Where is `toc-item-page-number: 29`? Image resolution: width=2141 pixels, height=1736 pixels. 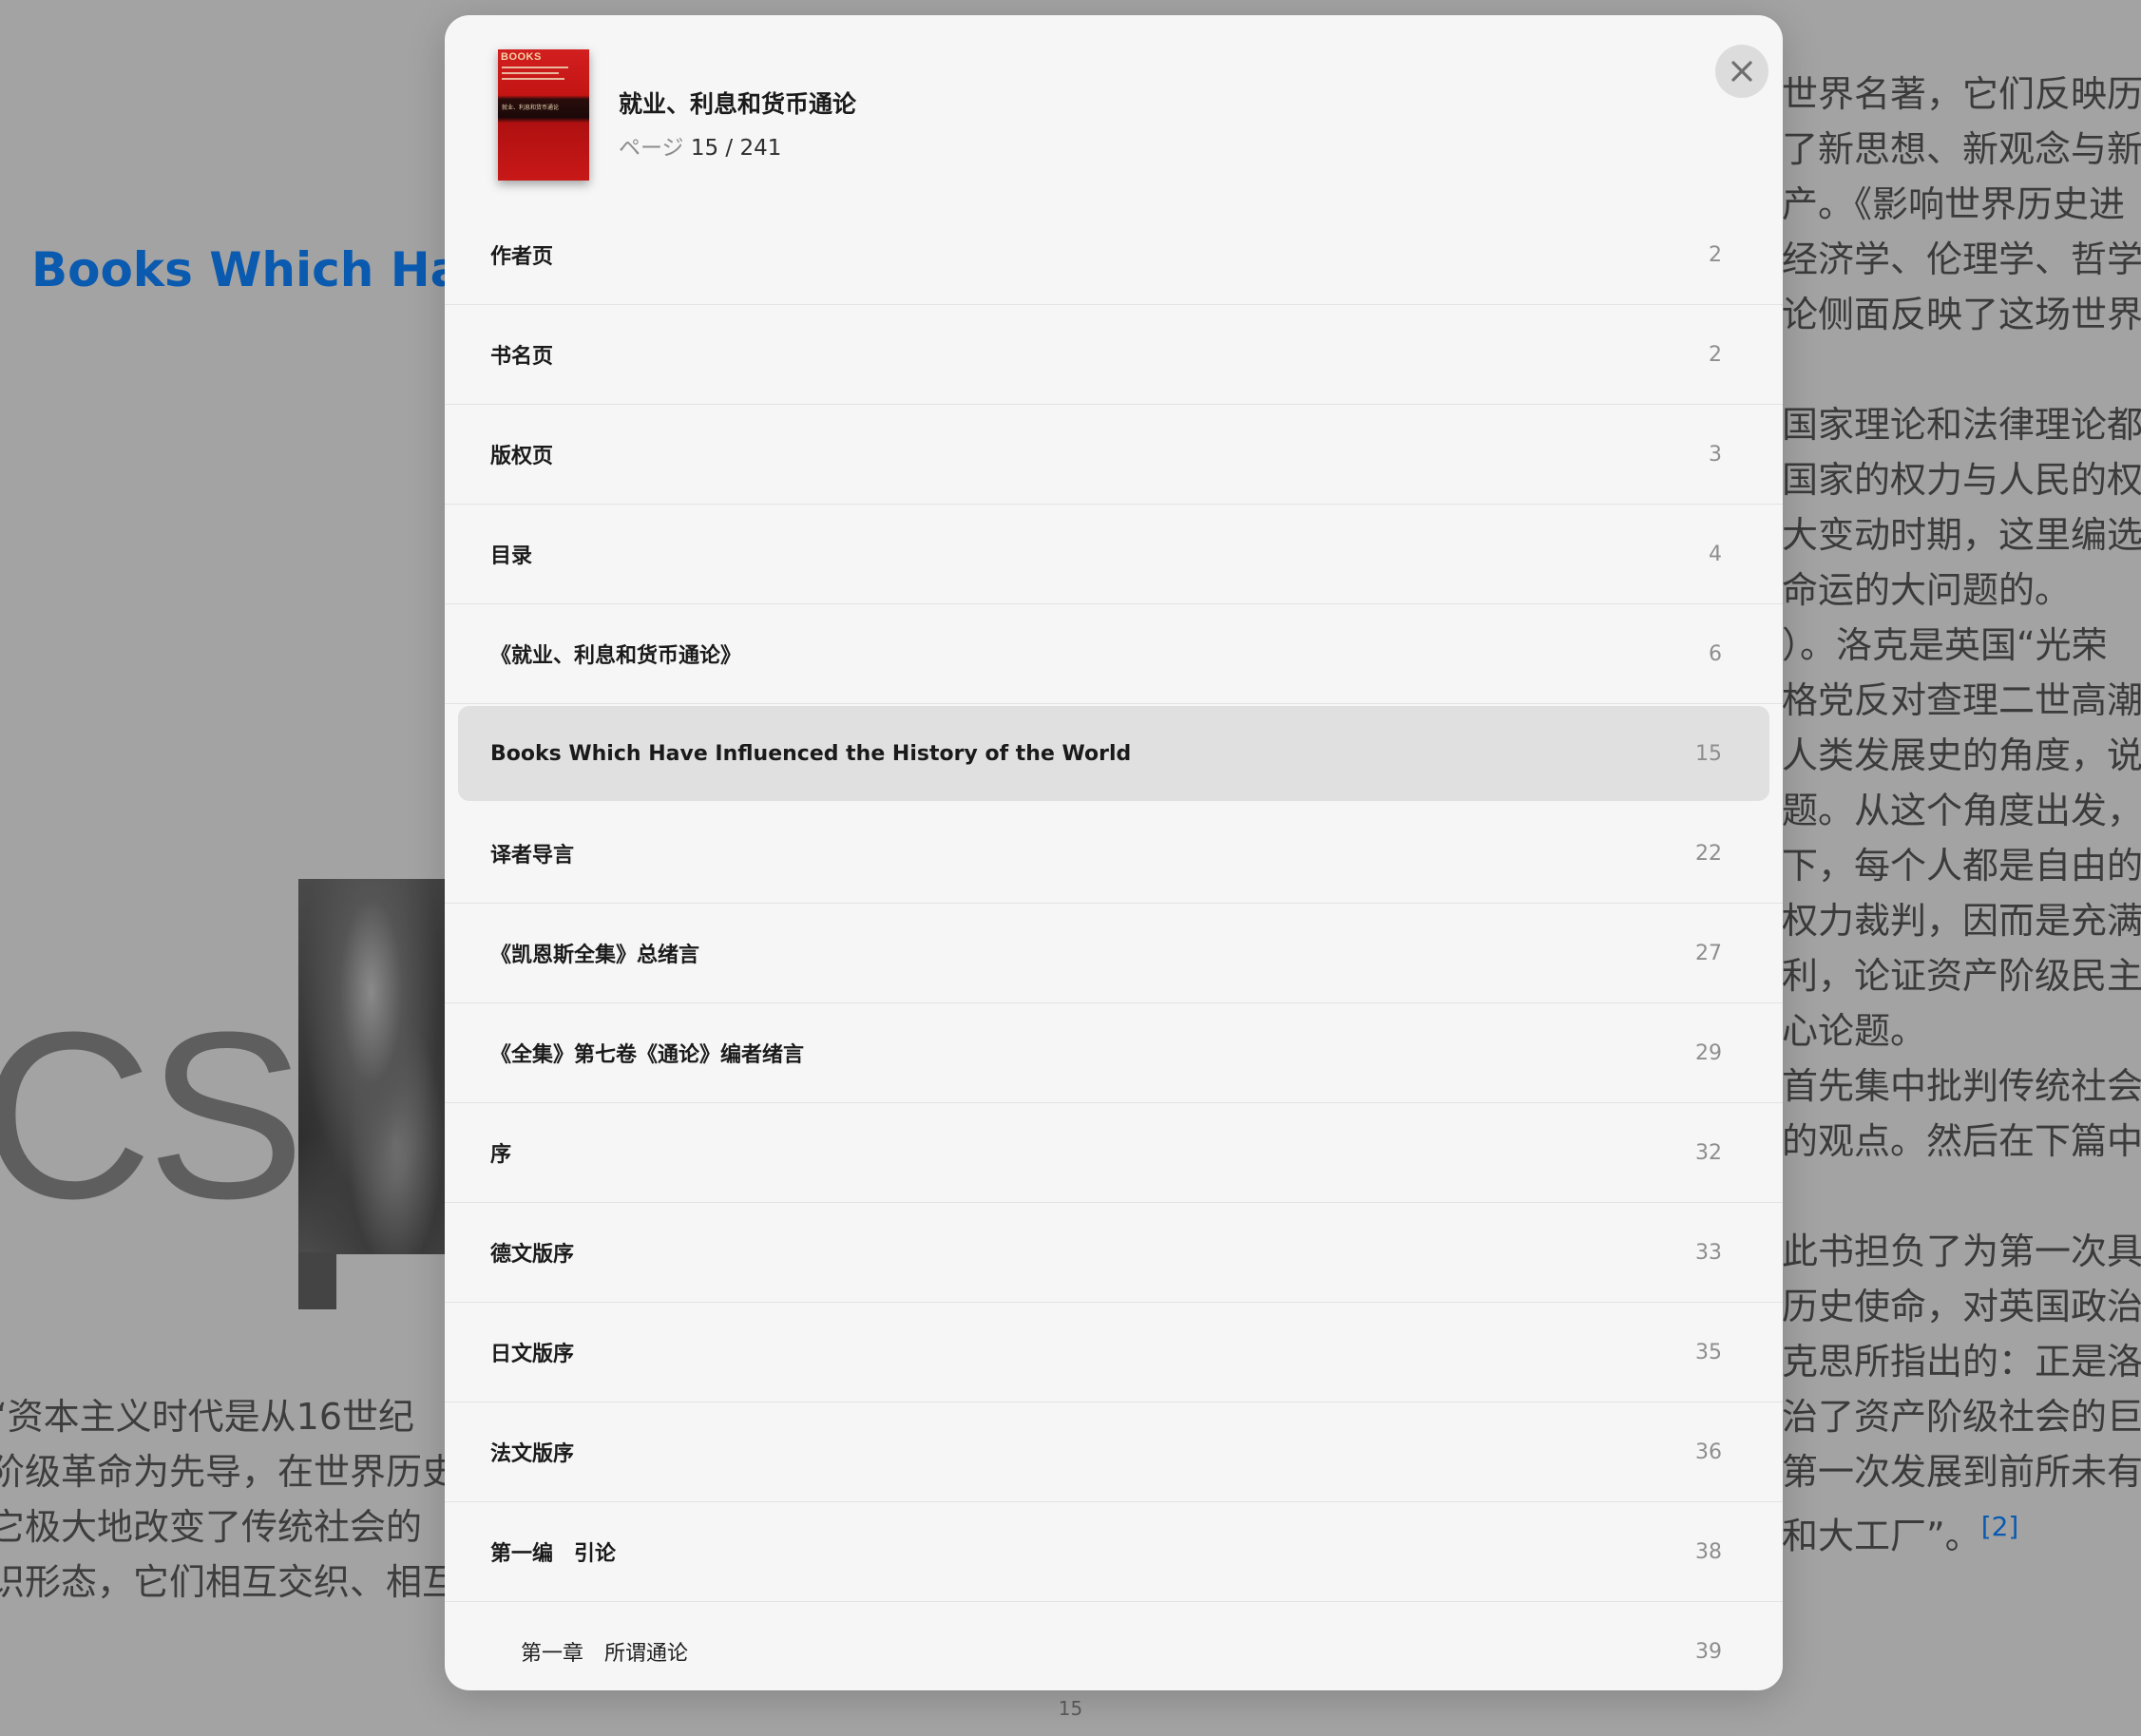 toc-item-page-number: 29 is located at coordinates (1708, 1052).